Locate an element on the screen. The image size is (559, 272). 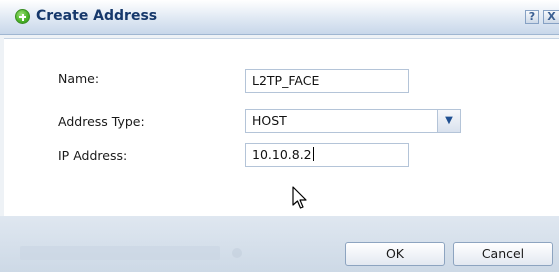
name-input-value: L2TP_FACE is located at coordinates (286, 80).